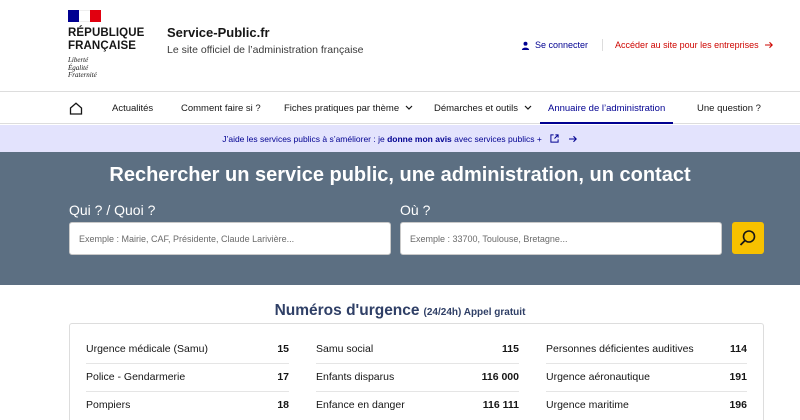  I want to click on emergency-item-samu-social: Samu social 115, so click(417, 349).